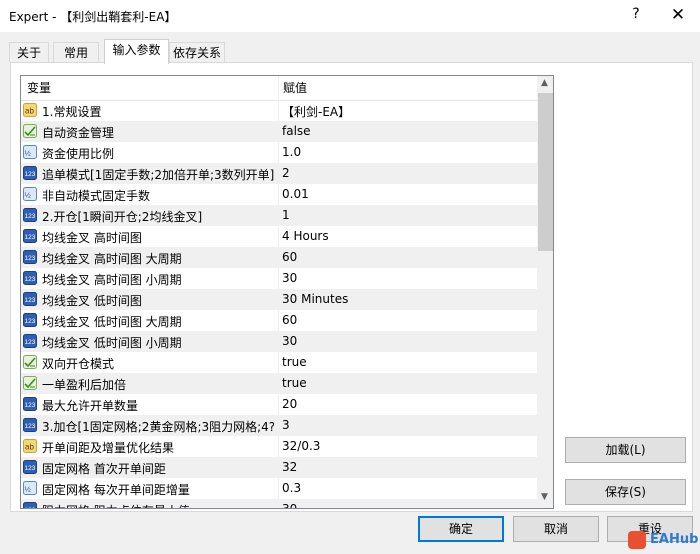 Image resolution: width=700 pixels, height=554 pixels. I want to click on parameter-name: 非自动模式固定手数, so click(96, 196).